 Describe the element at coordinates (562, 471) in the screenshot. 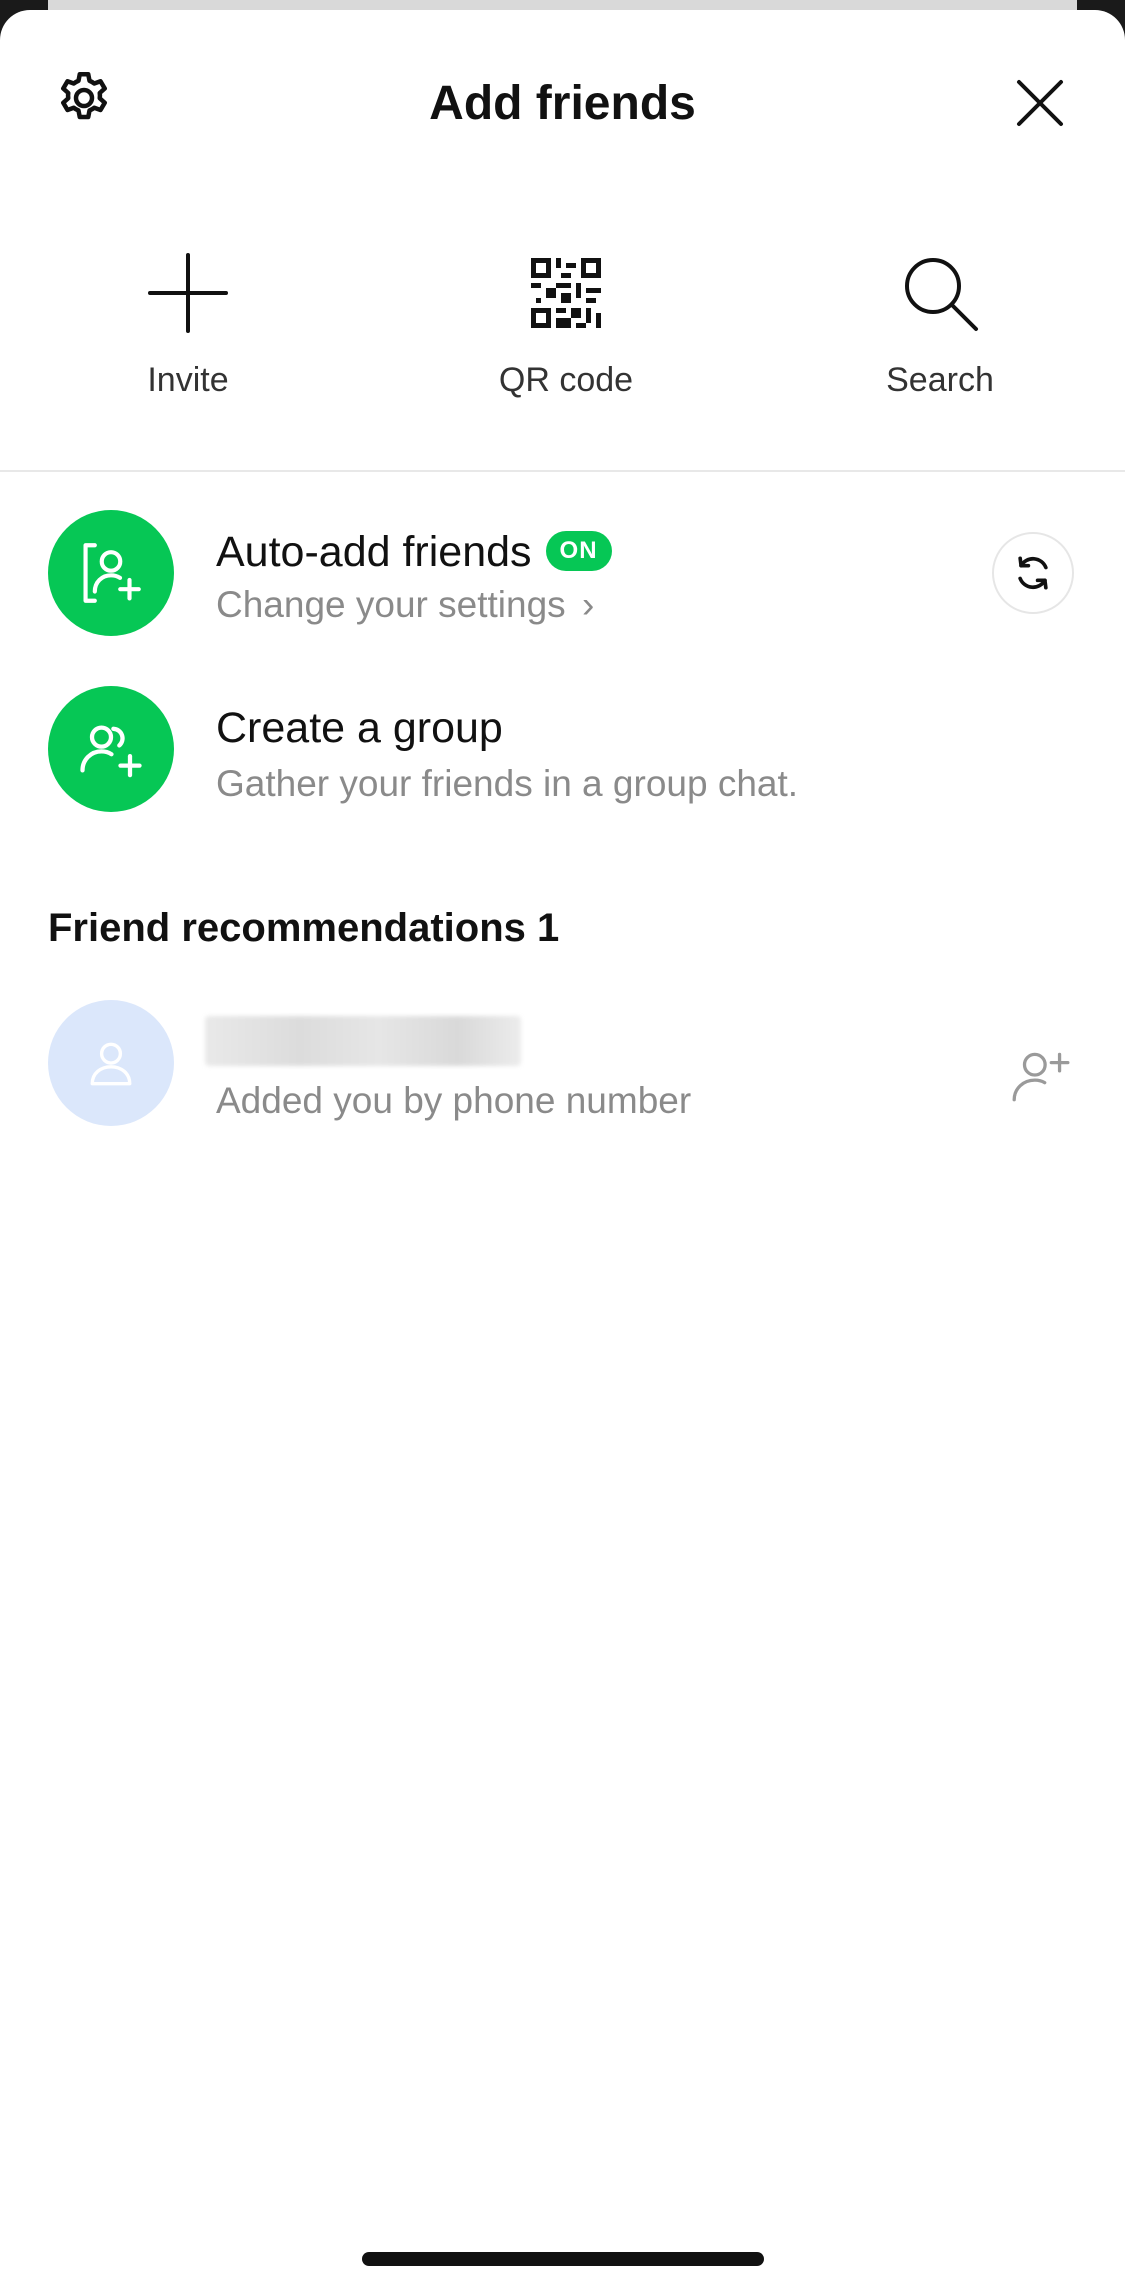

I see `divider` at that location.